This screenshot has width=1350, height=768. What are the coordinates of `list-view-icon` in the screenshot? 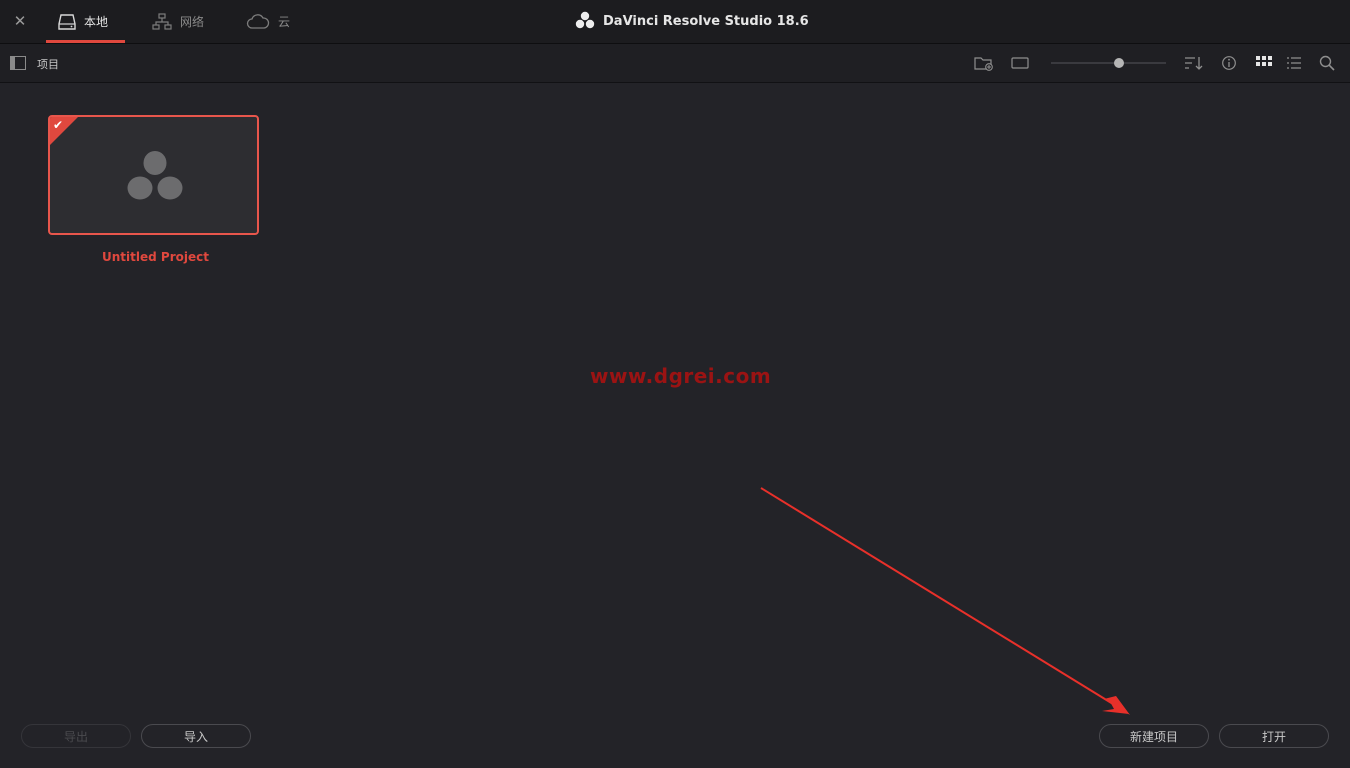 It's located at (1294, 63).